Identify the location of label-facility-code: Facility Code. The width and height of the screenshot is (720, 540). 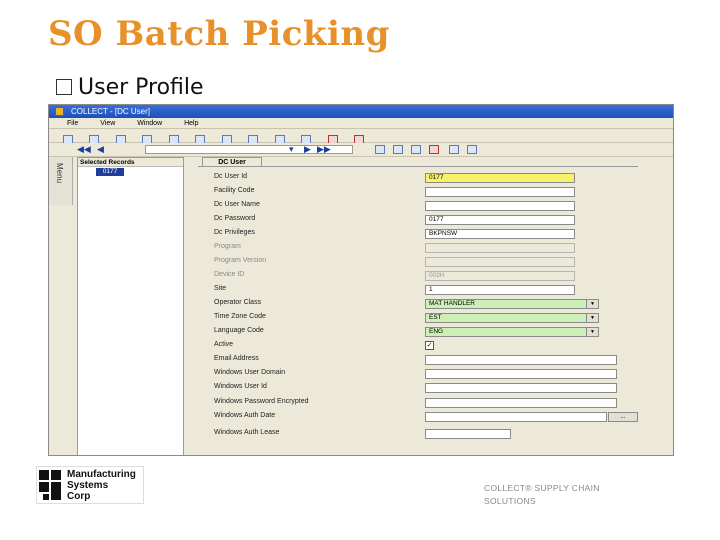
(234, 190).